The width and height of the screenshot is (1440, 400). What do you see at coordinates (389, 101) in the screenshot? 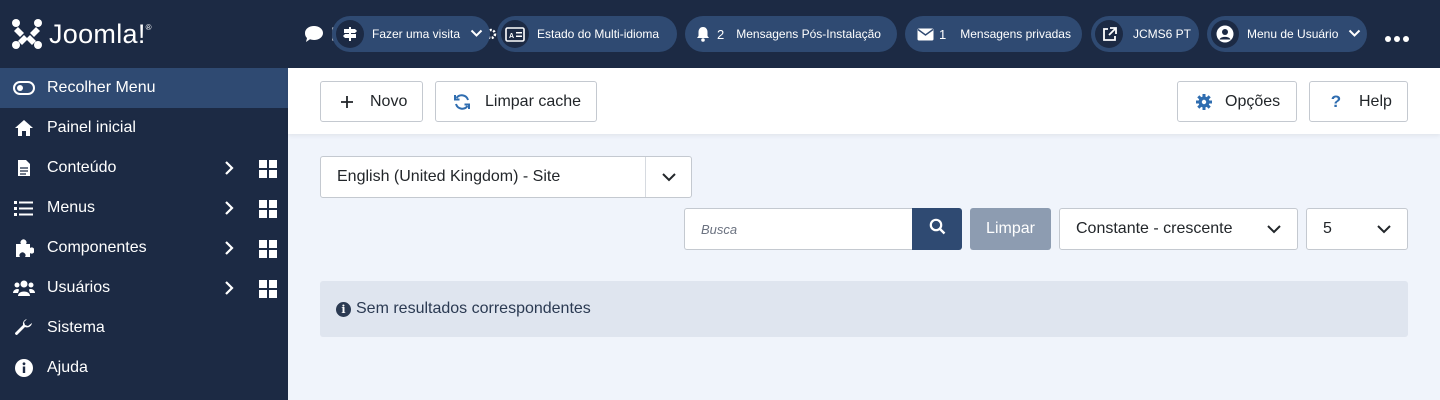
I see `new-button-label: Novo` at bounding box center [389, 101].